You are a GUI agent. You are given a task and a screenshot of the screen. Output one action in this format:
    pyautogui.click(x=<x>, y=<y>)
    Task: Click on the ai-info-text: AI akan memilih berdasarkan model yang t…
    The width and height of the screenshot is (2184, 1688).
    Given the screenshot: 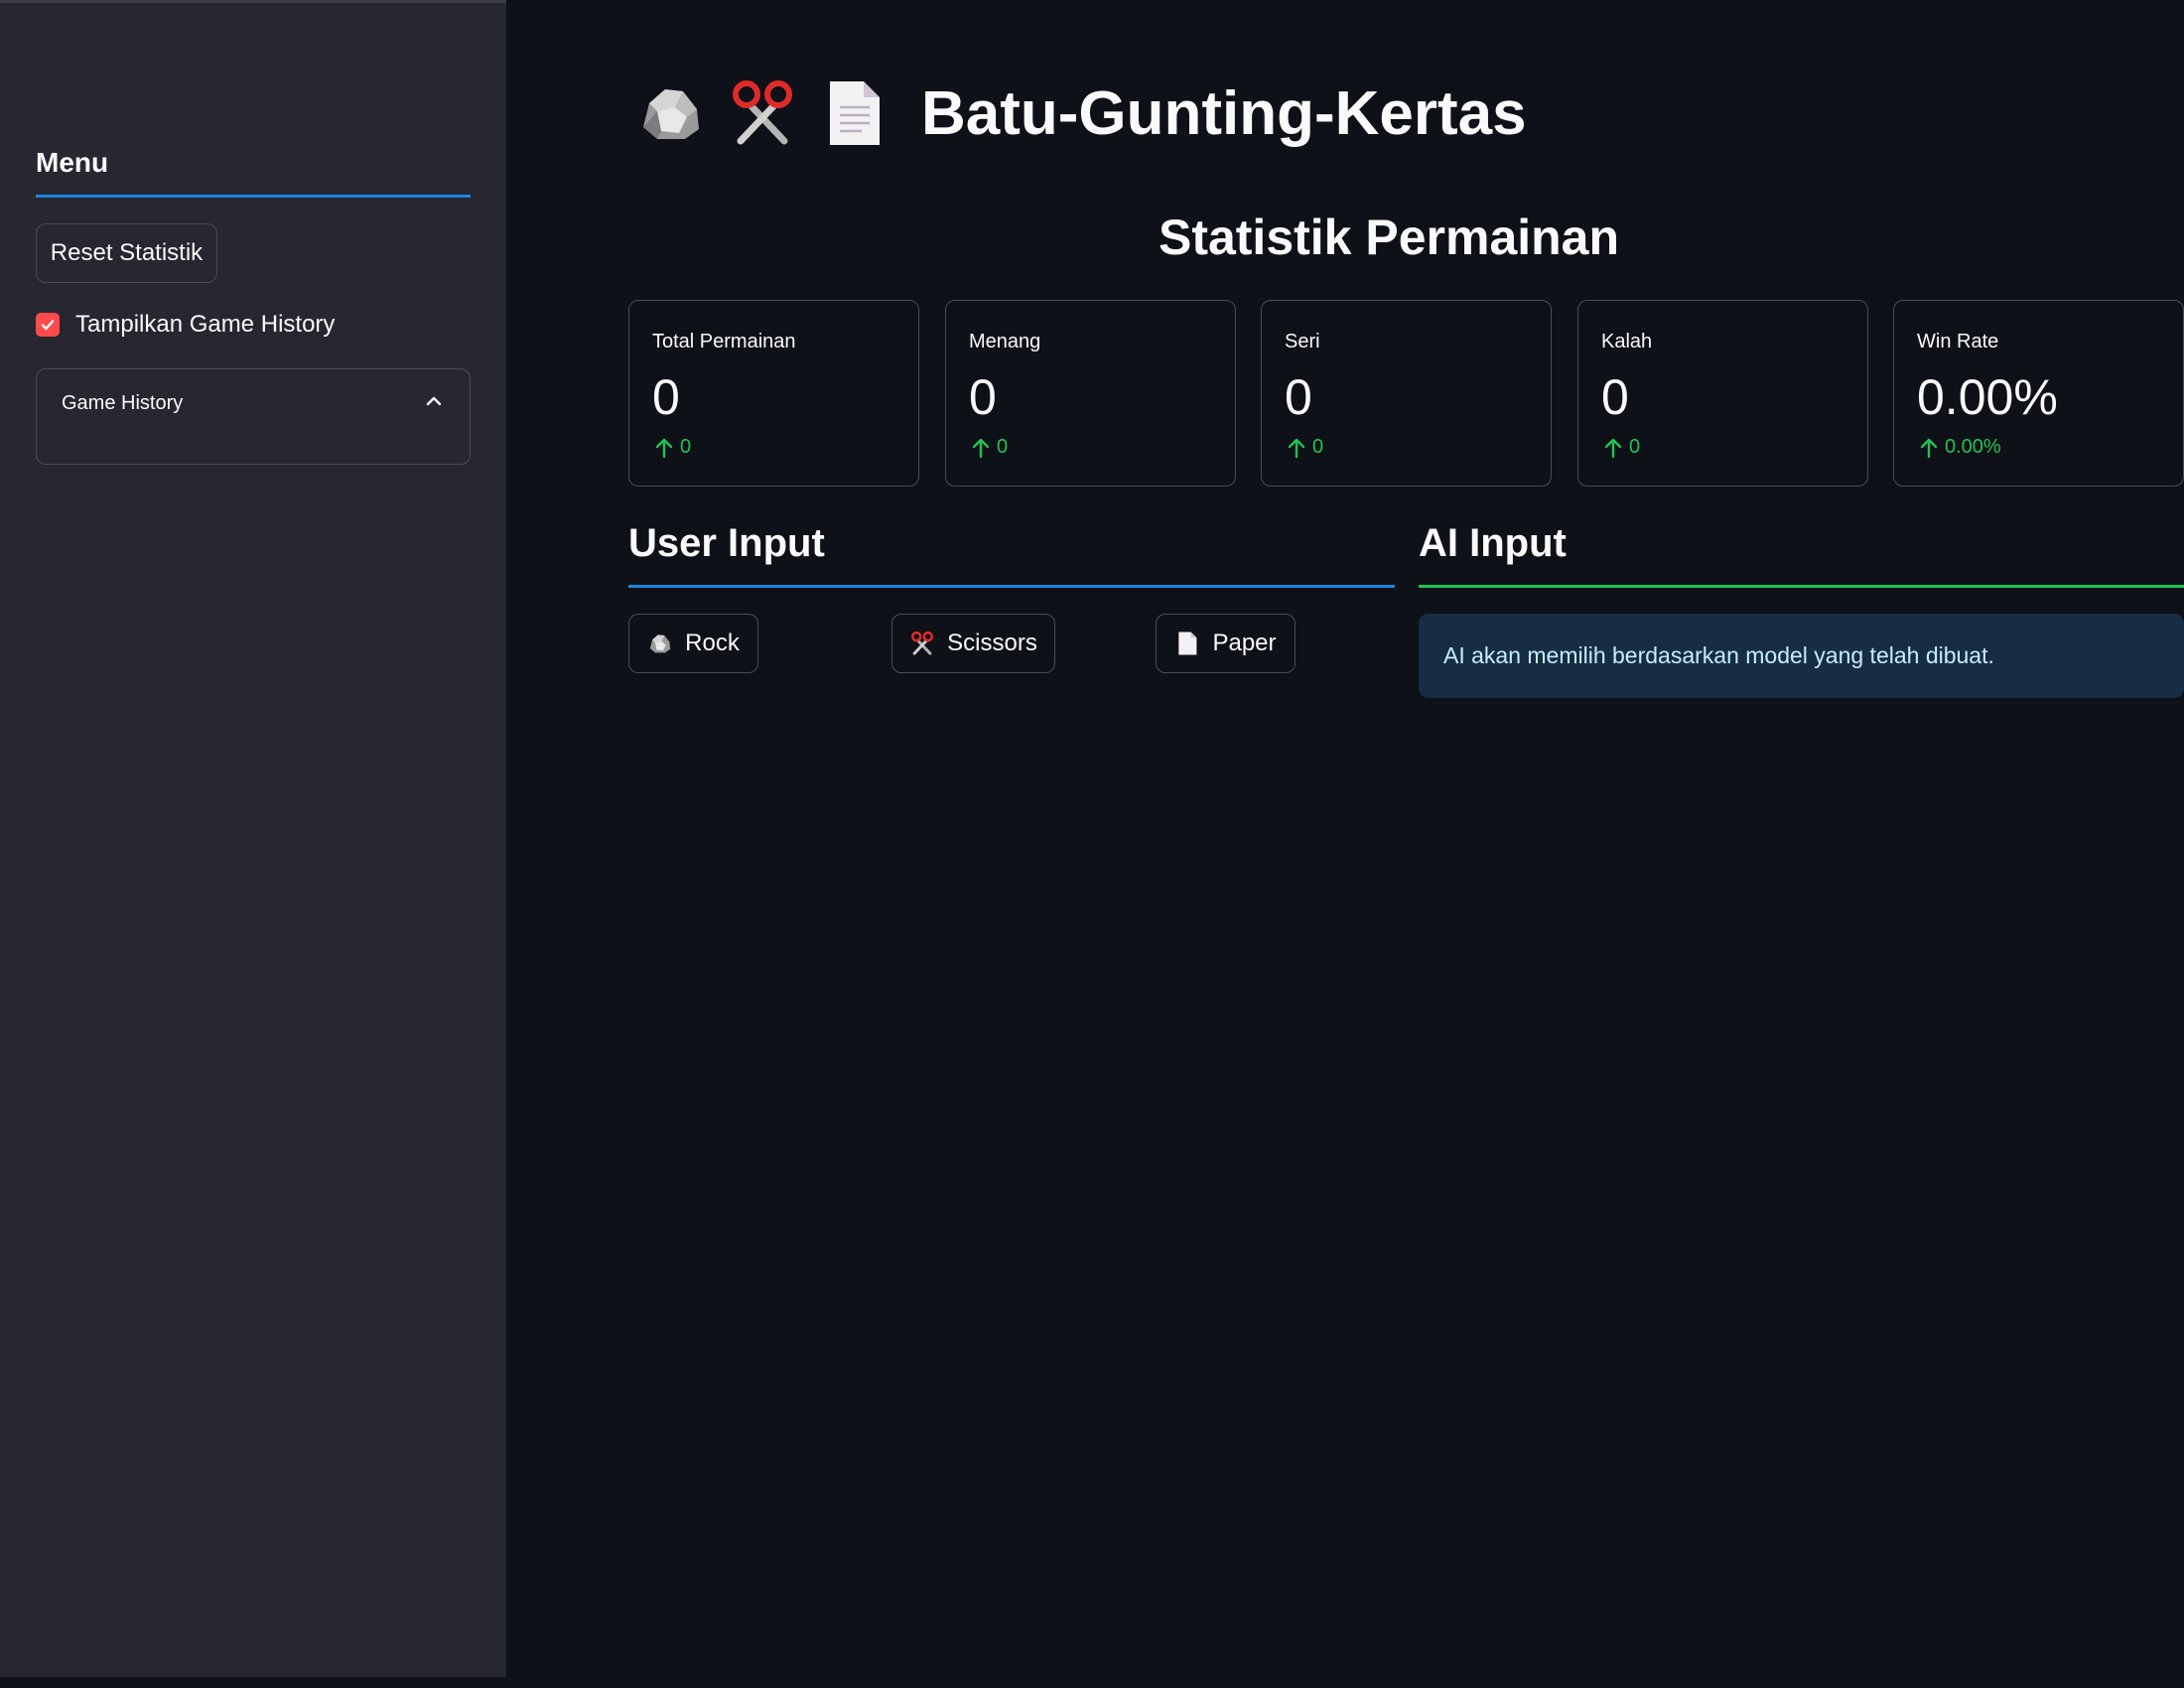 What is the action you would take?
    pyautogui.click(x=1718, y=655)
    